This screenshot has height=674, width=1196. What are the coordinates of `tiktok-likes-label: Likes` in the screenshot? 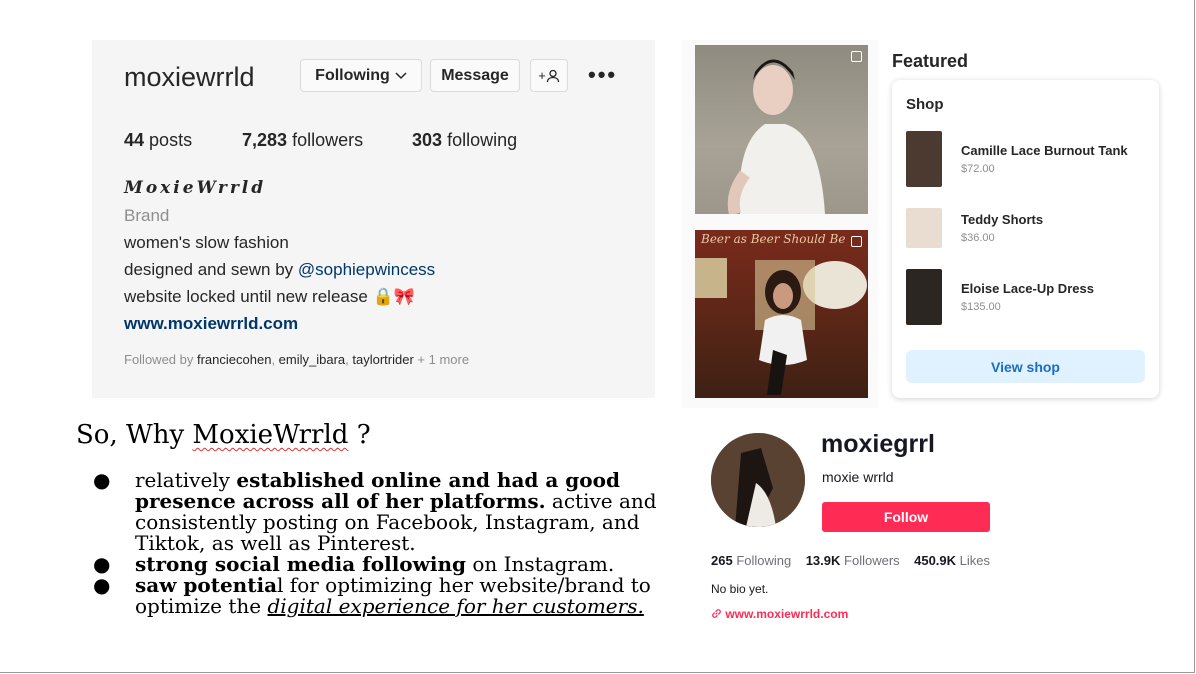 It's located at (975, 560).